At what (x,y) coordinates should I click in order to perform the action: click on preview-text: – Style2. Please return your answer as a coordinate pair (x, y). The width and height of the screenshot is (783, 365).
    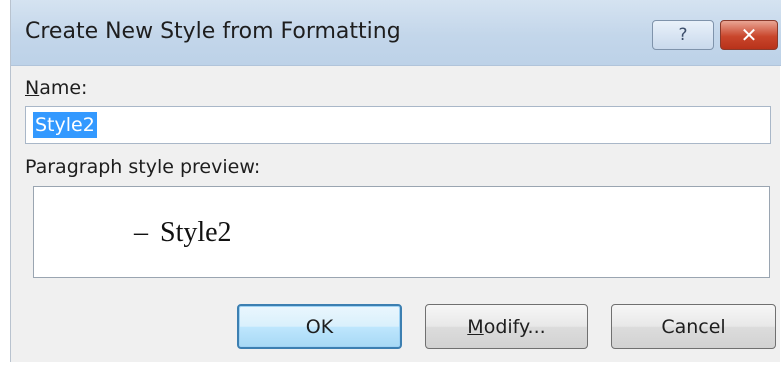
    Looking at the image, I should click on (183, 233).